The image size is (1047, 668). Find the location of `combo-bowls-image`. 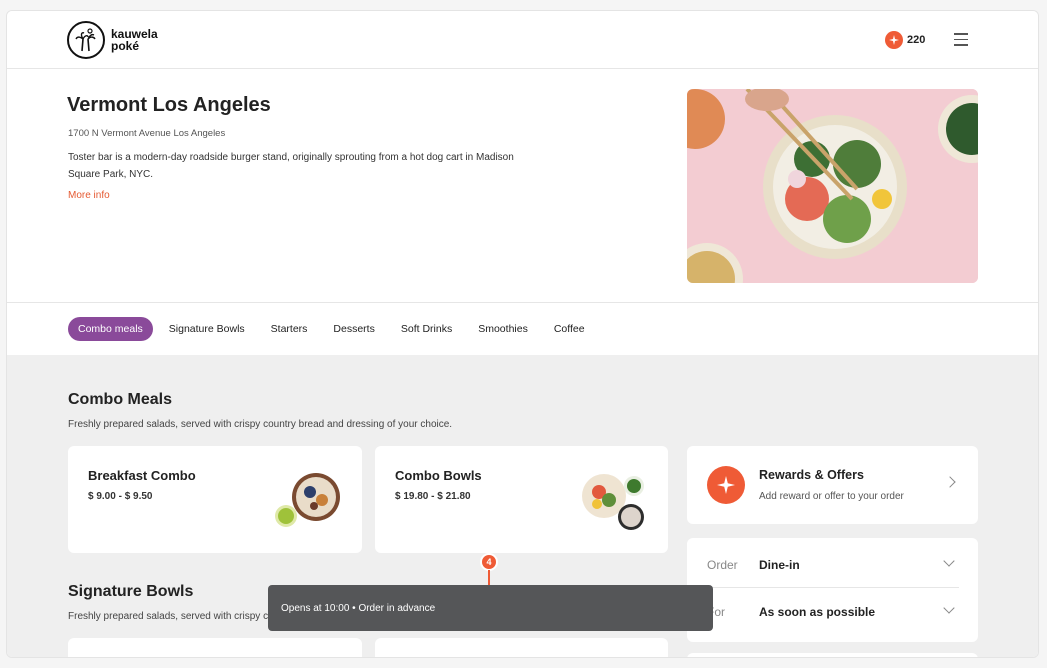

combo-bowls-image is located at coordinates (613, 502).